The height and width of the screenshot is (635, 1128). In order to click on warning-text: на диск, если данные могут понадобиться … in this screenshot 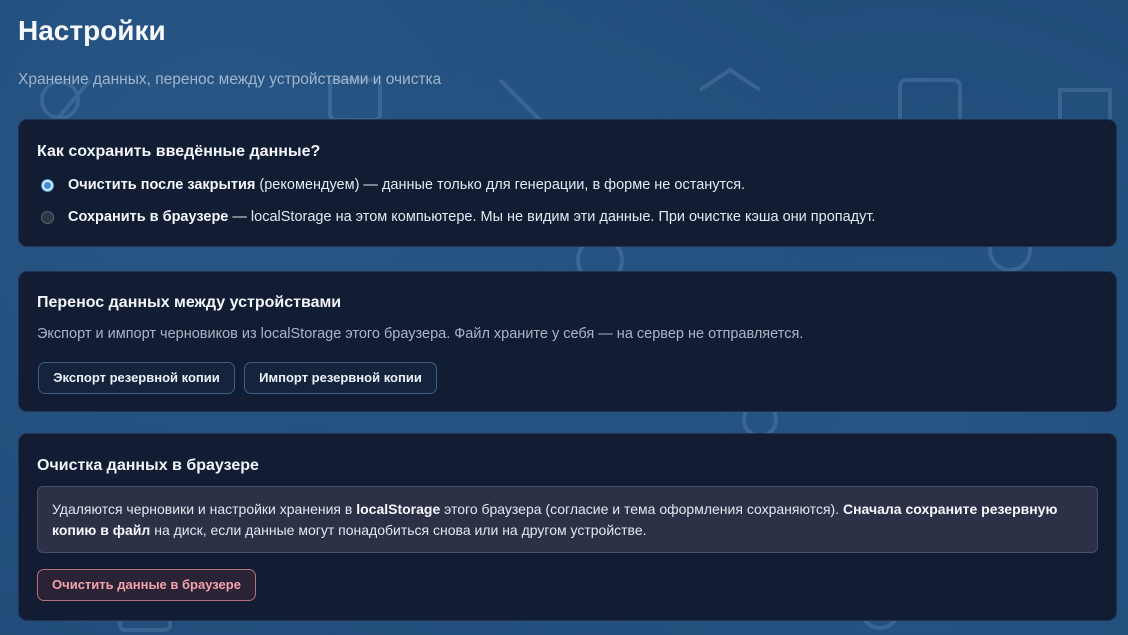, I will do `click(398, 530)`.